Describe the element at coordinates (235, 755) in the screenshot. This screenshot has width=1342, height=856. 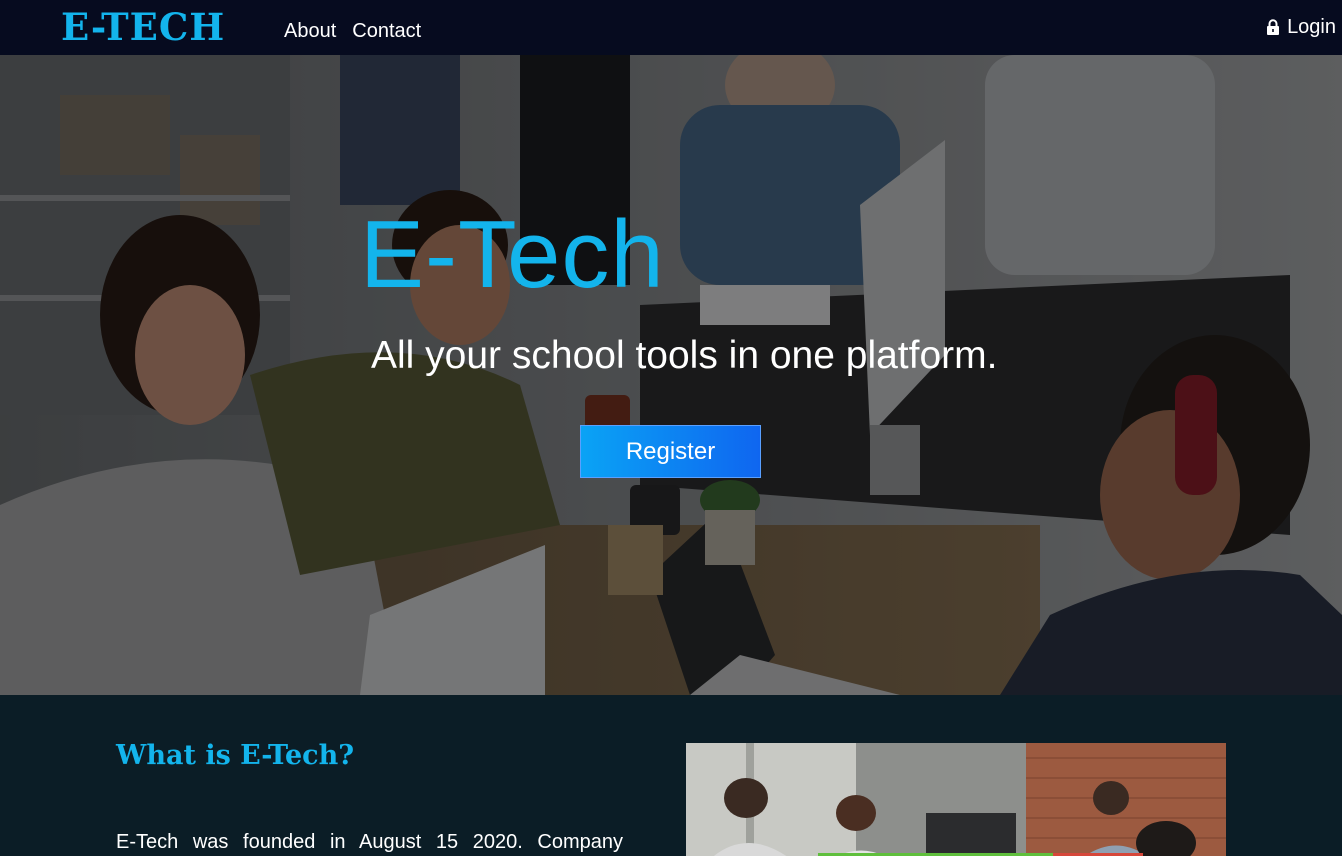
I see `about-heading: What is E-Tech?` at that location.